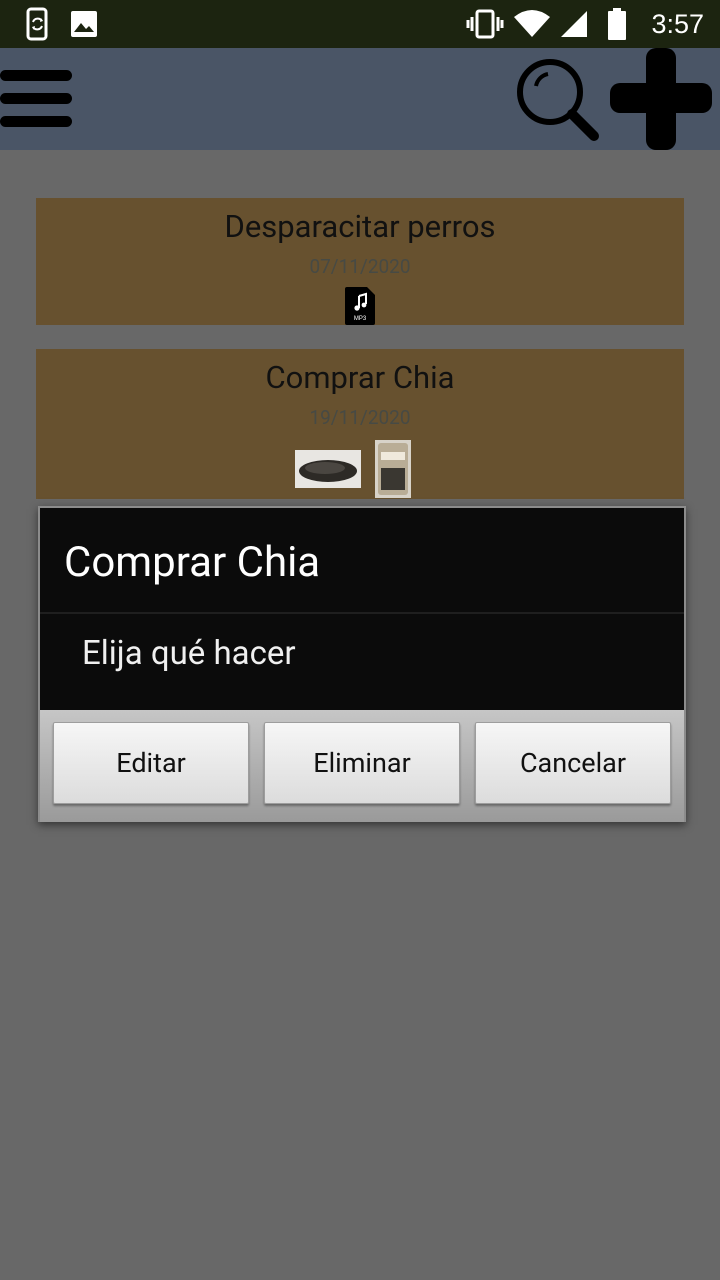 This screenshot has height=1280, width=720. I want to click on cancel-button: Cancelar, so click(573, 763).